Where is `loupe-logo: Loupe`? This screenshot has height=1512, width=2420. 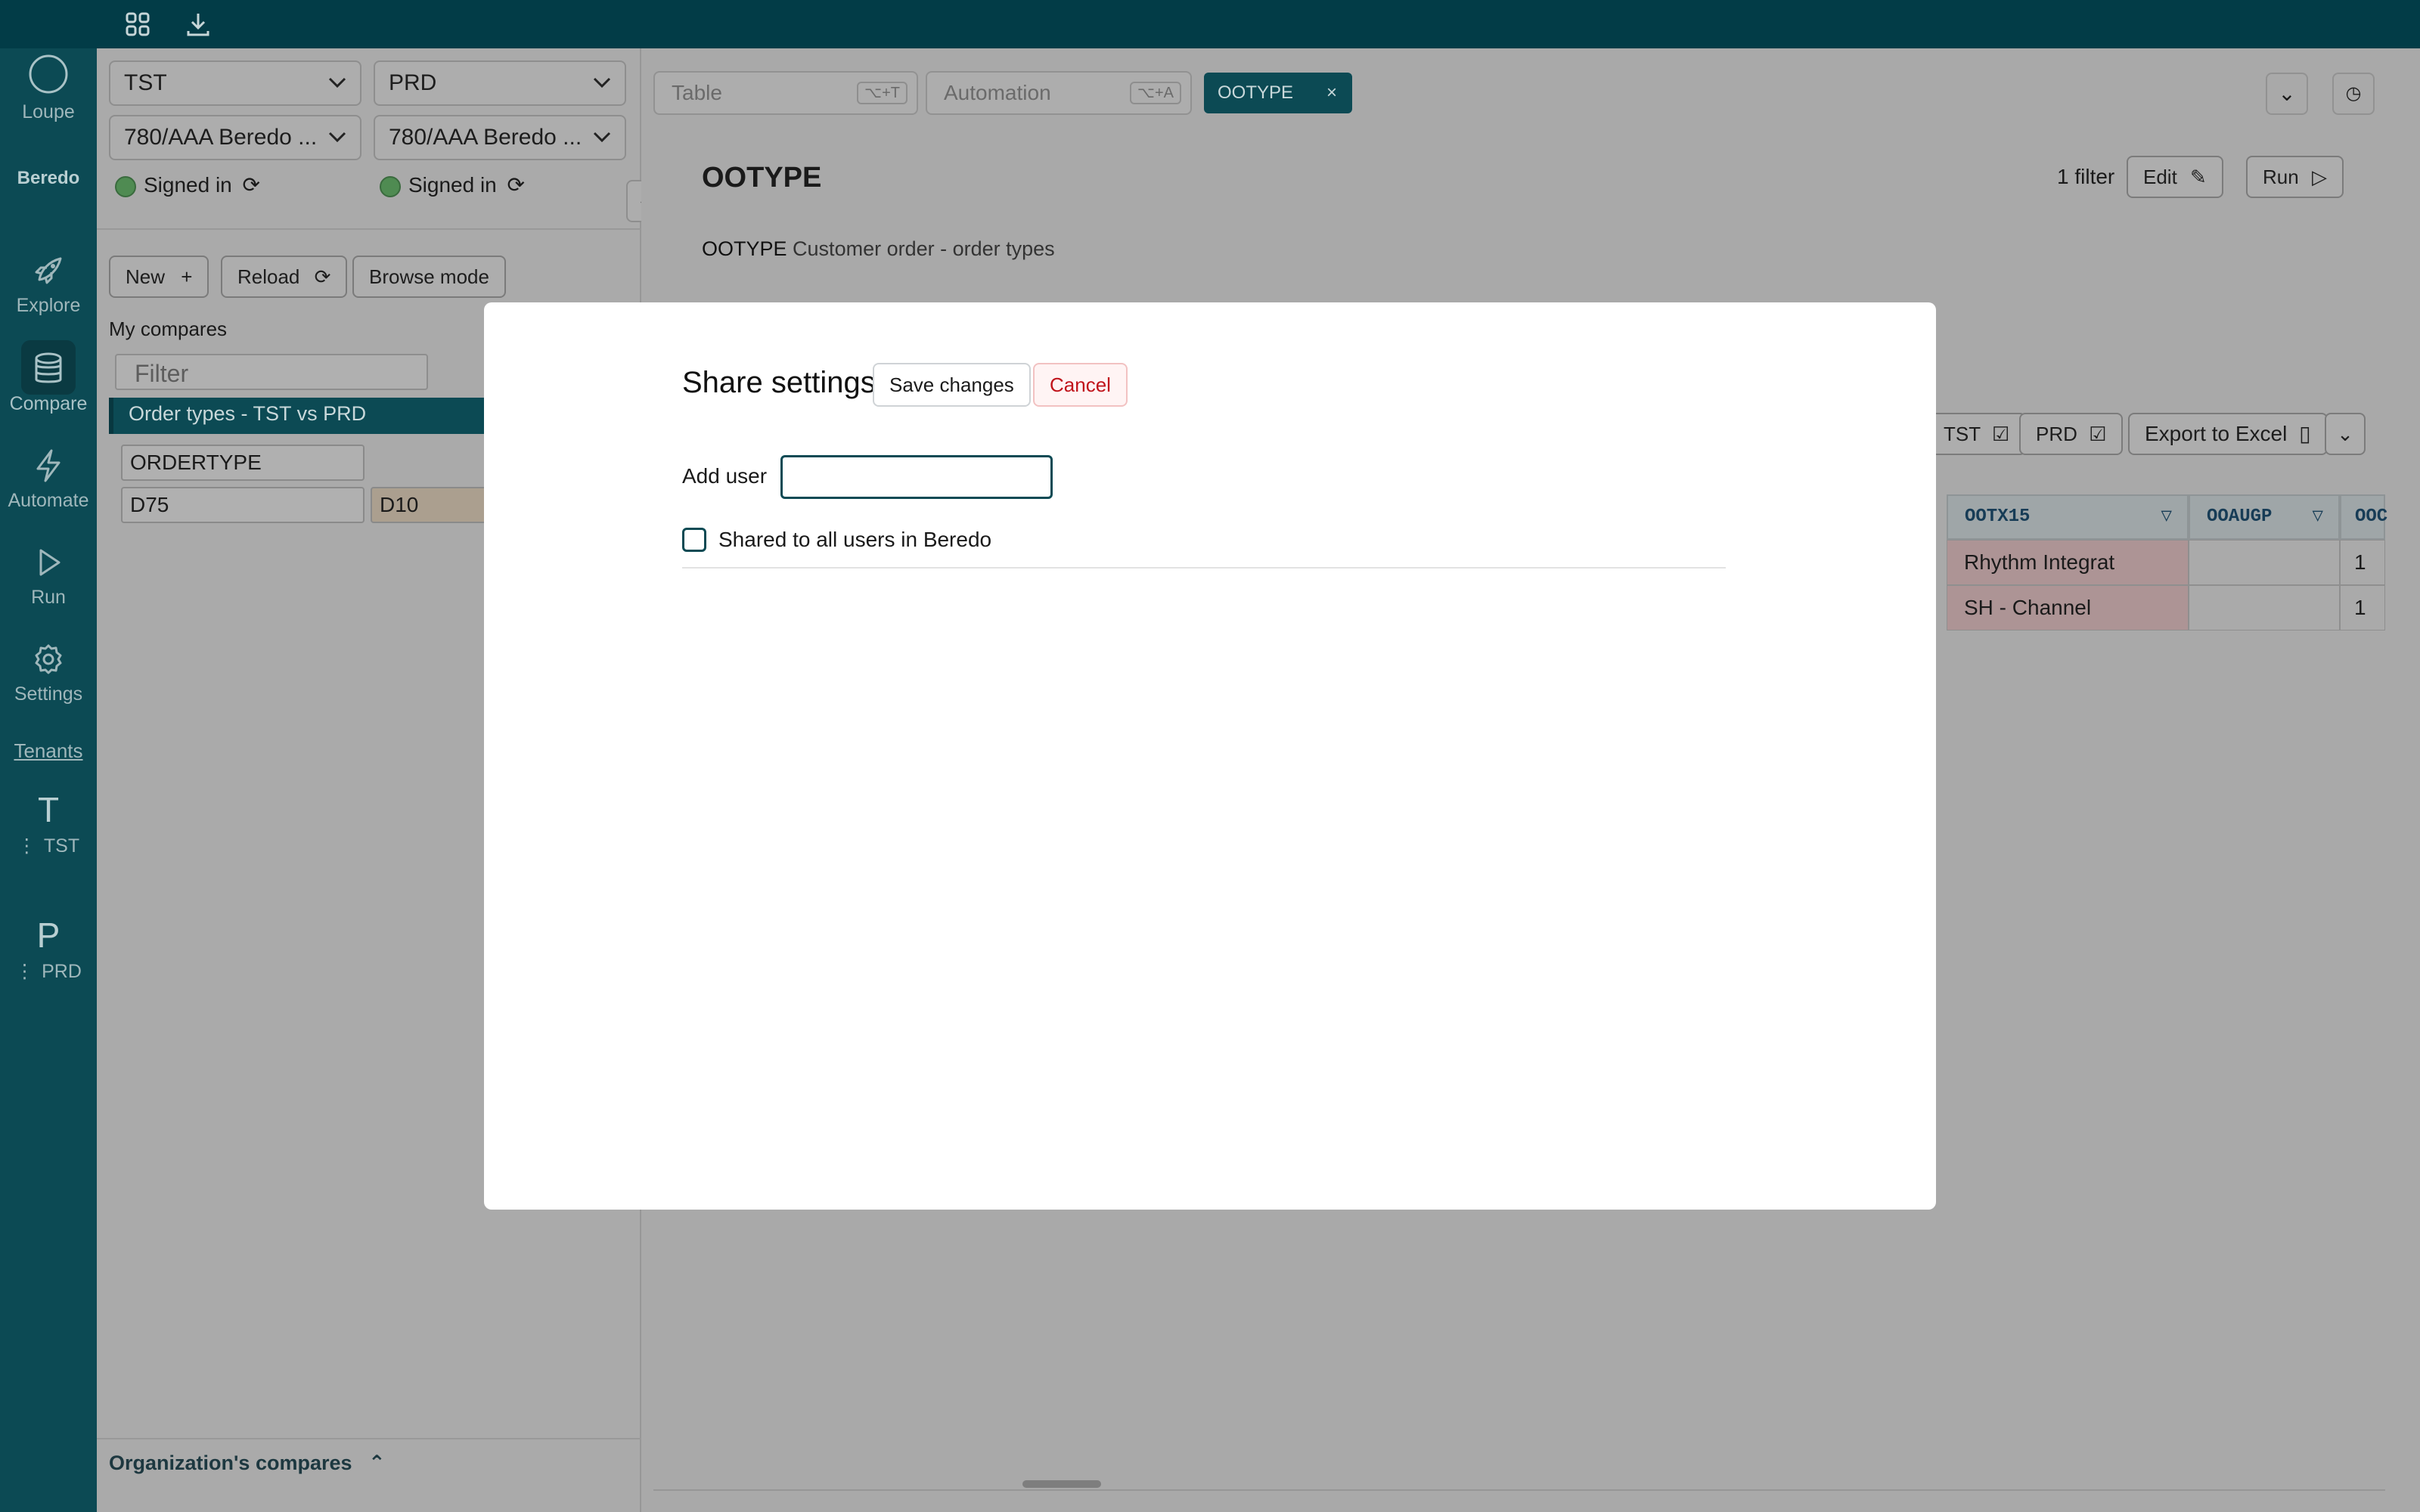 loupe-logo: Loupe is located at coordinates (48, 88).